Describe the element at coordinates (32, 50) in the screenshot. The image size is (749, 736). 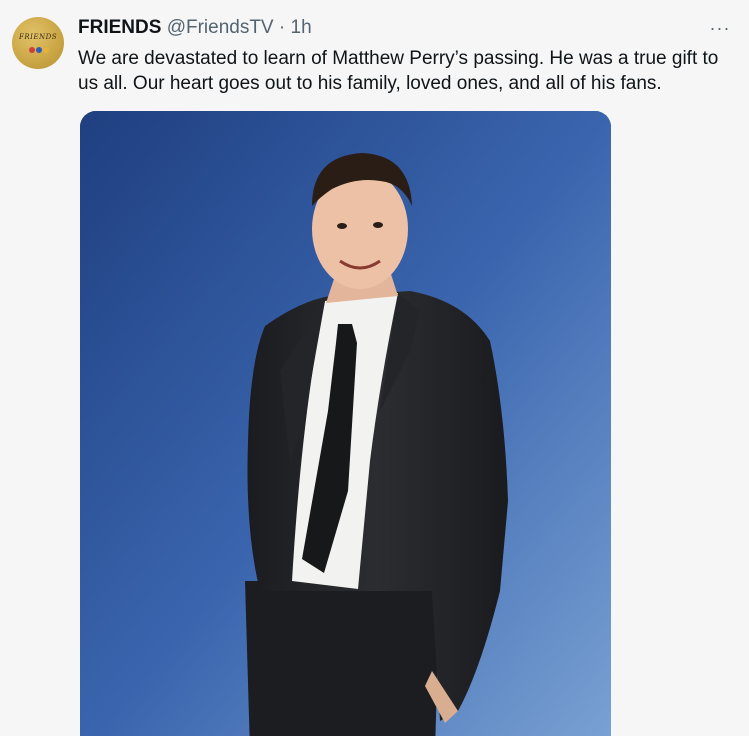
I see `avatar-dot-red` at that location.